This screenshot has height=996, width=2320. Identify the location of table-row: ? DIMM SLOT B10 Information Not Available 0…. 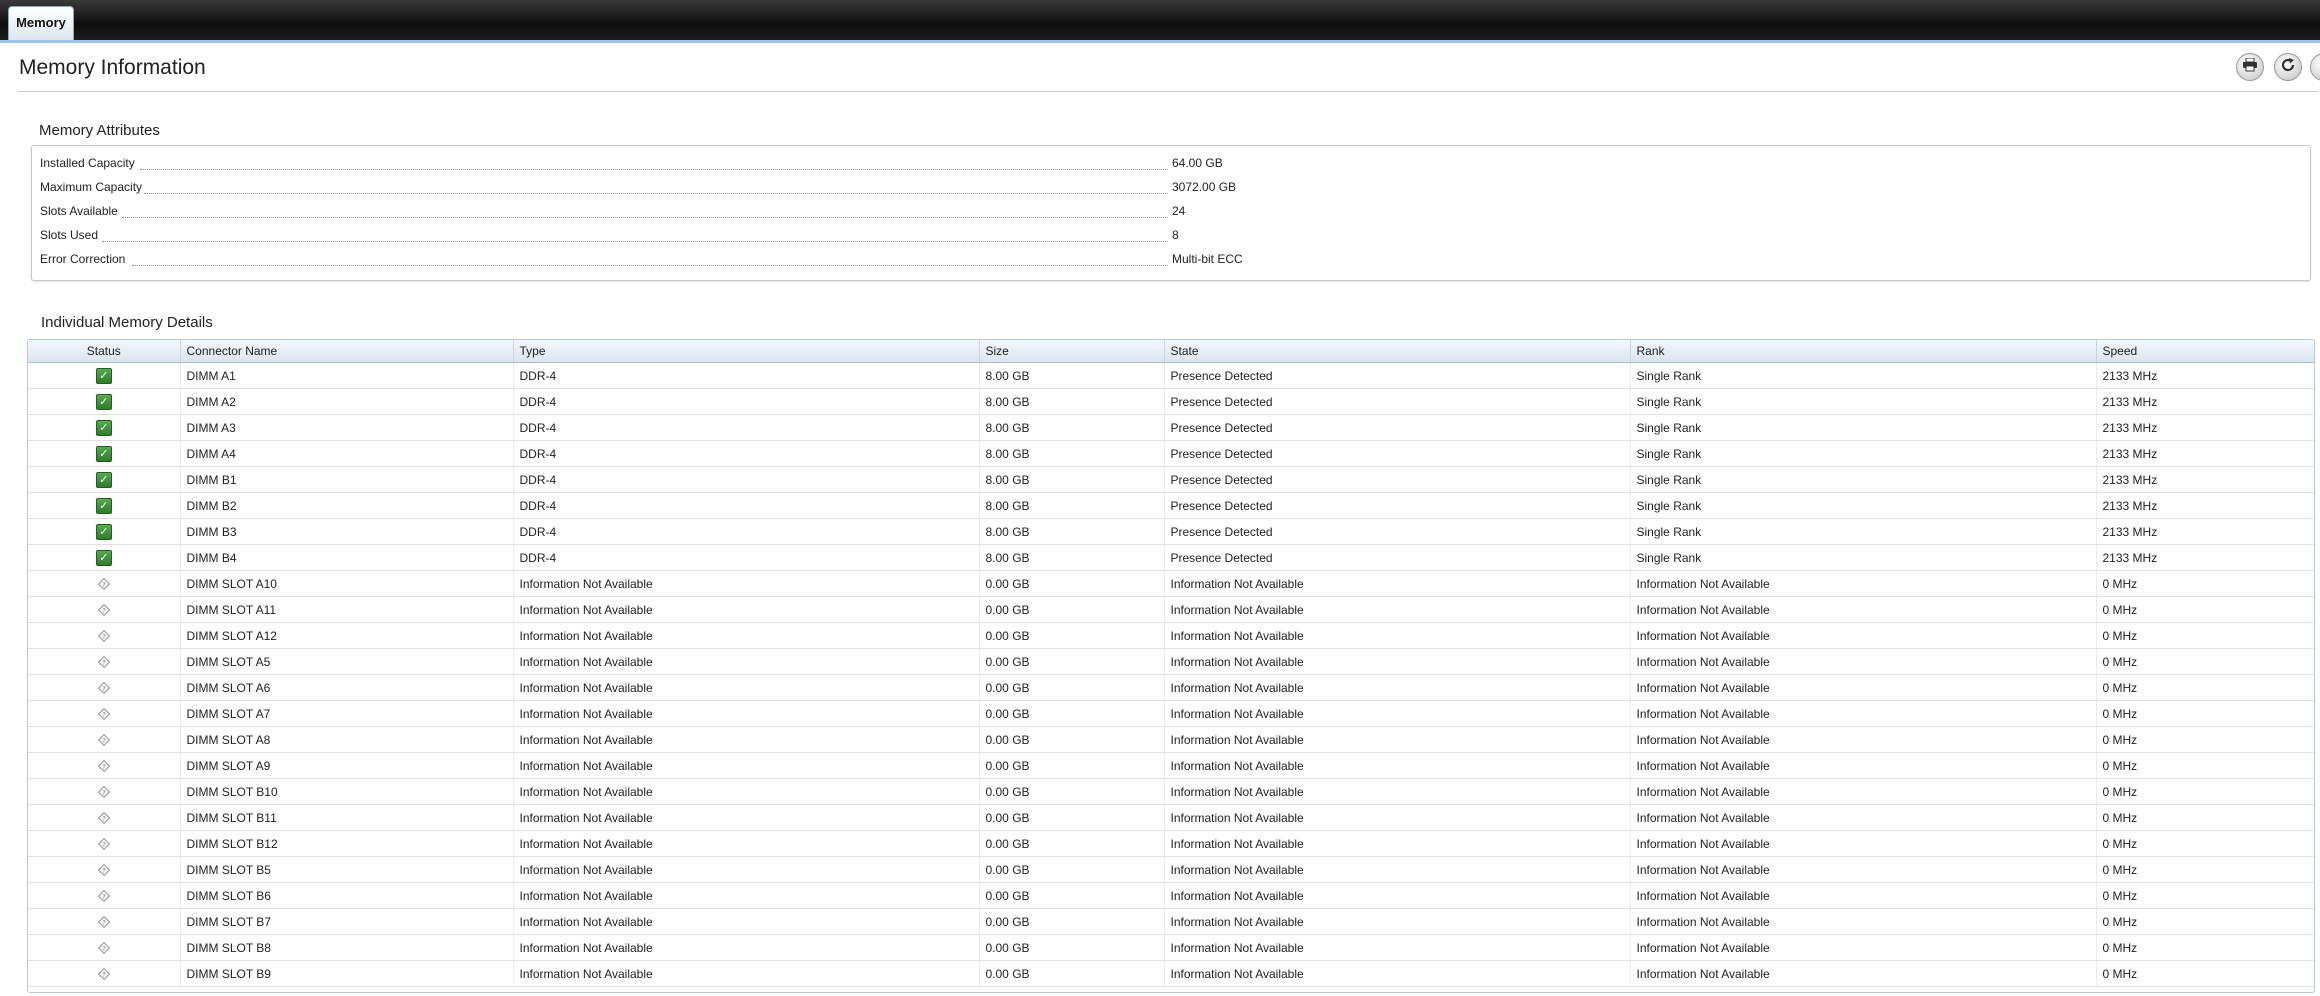
(1171, 791).